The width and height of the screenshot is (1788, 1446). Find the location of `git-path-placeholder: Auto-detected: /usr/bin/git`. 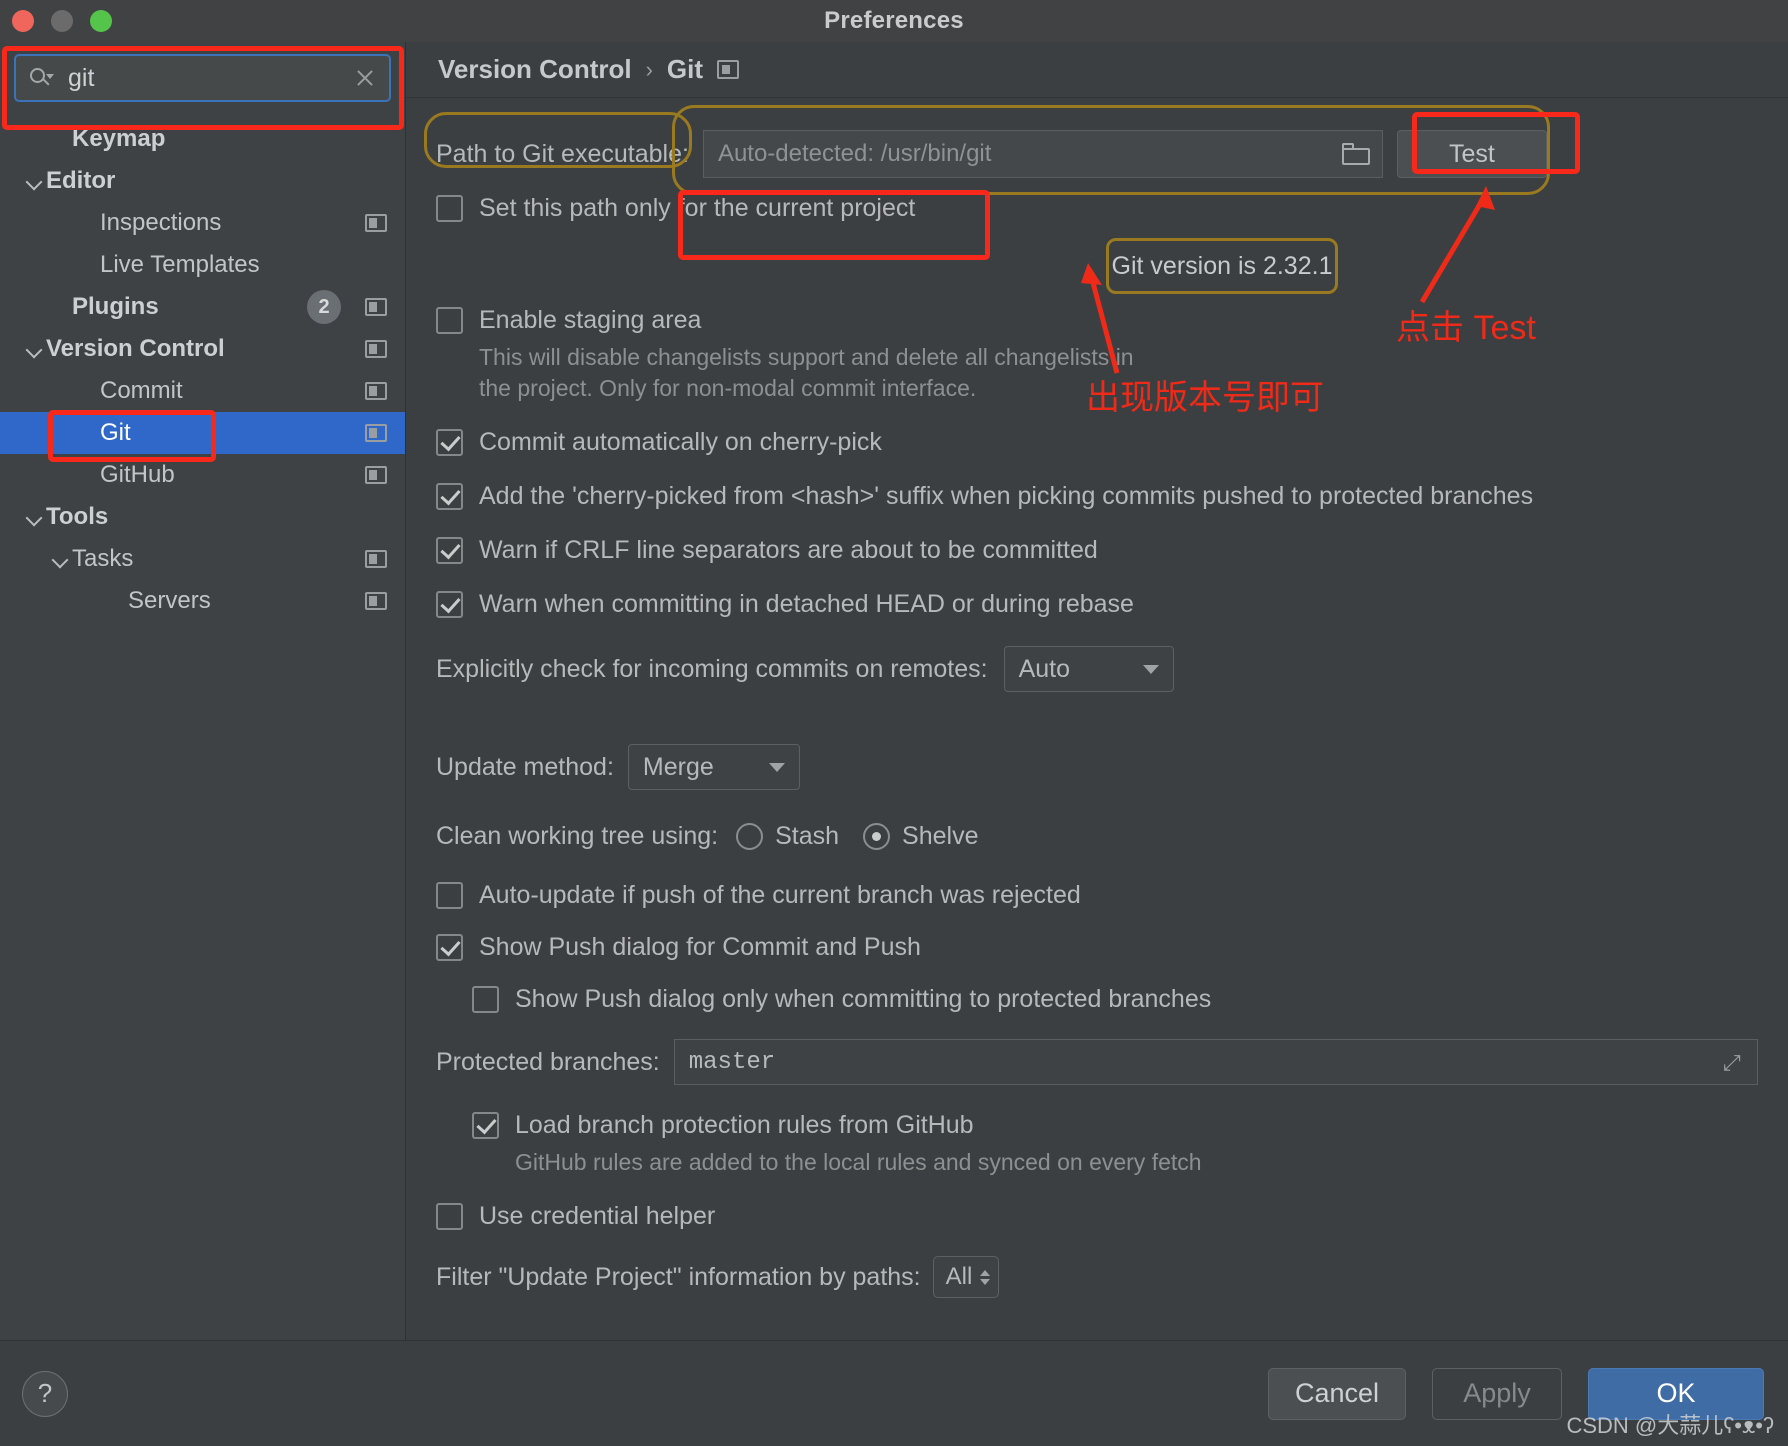

git-path-placeholder: Auto-detected: /usr/bin/git is located at coordinates (854, 153).